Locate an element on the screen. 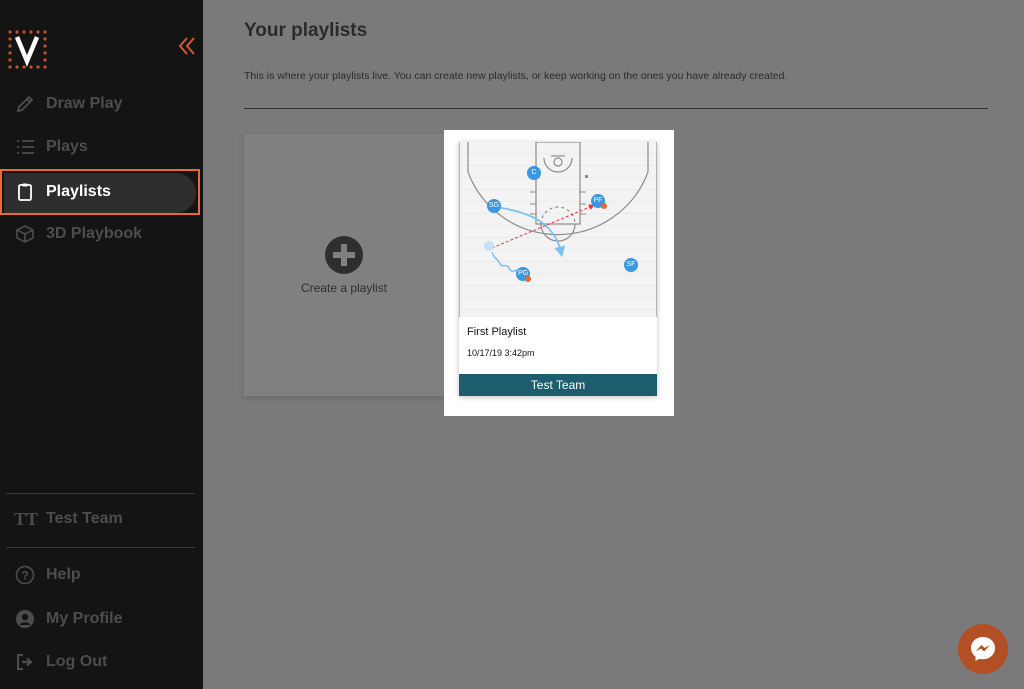 The image size is (1024, 689). create-playlist-label: Create a playlist is located at coordinates (344, 288).